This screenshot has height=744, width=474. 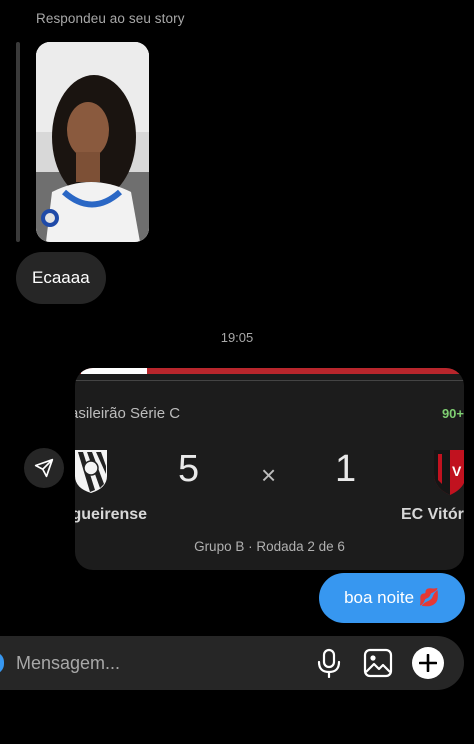 What do you see at coordinates (91, 471) in the screenshot?
I see `home-team-logo` at bounding box center [91, 471].